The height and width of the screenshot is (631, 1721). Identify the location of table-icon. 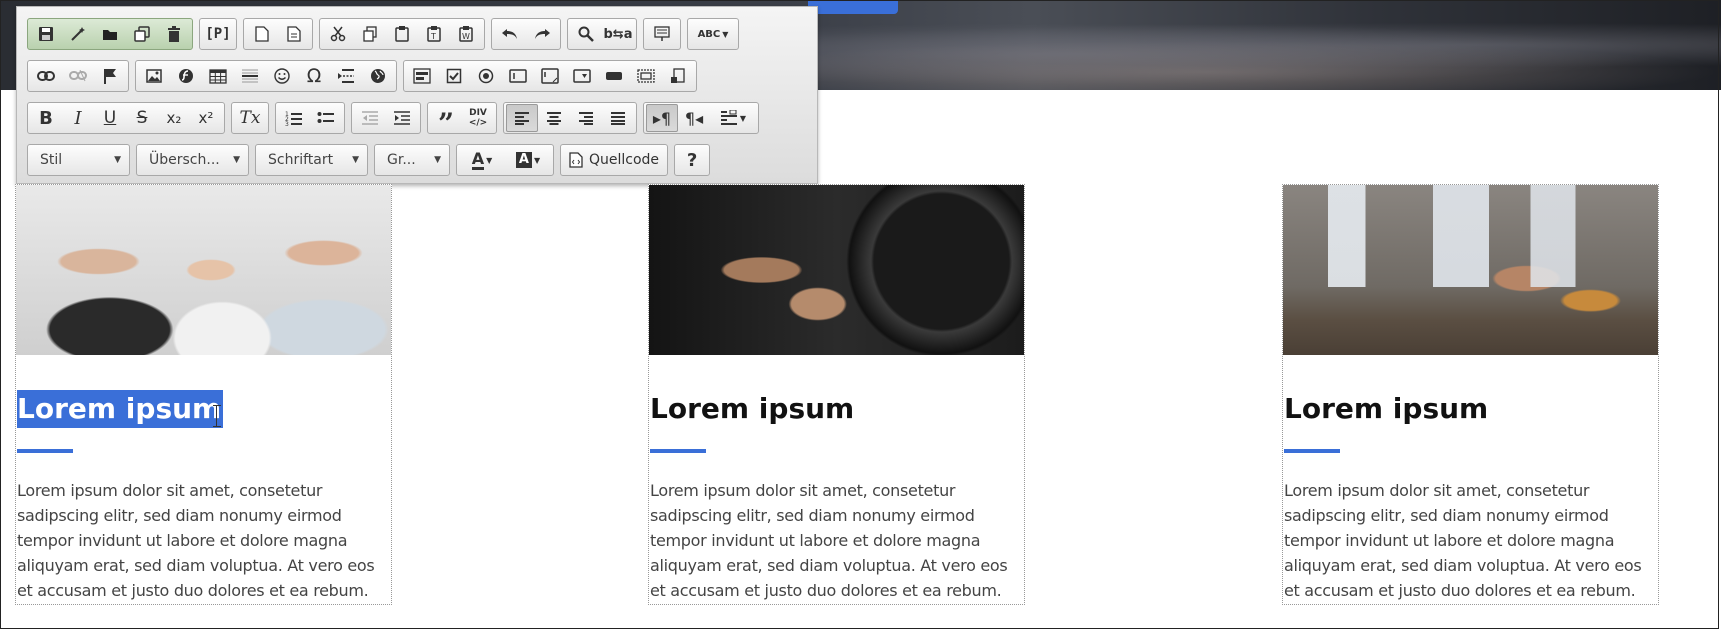
(218, 76).